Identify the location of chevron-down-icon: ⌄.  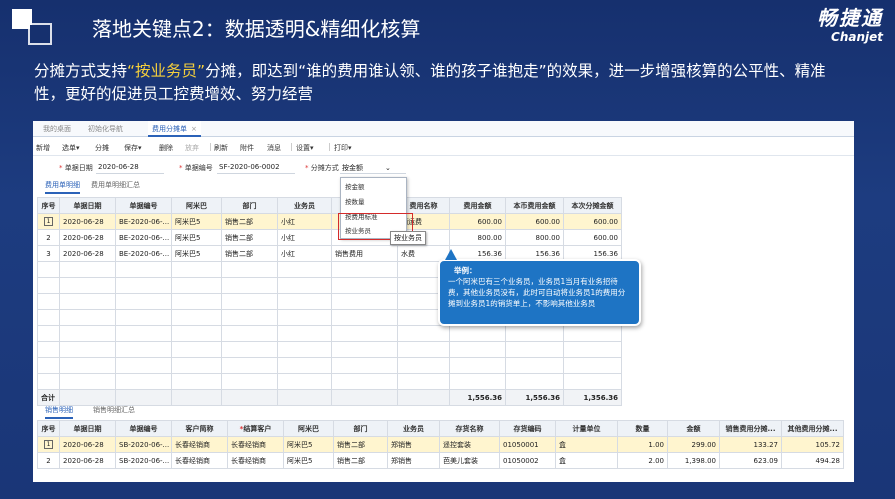
(388, 168).